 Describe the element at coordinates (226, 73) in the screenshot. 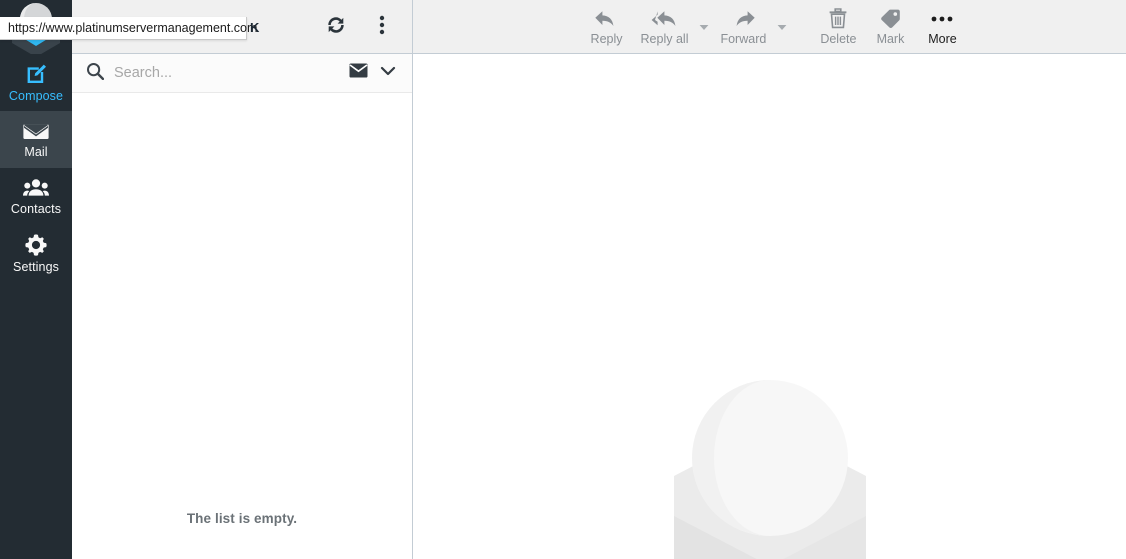

I see `search-input` at that location.